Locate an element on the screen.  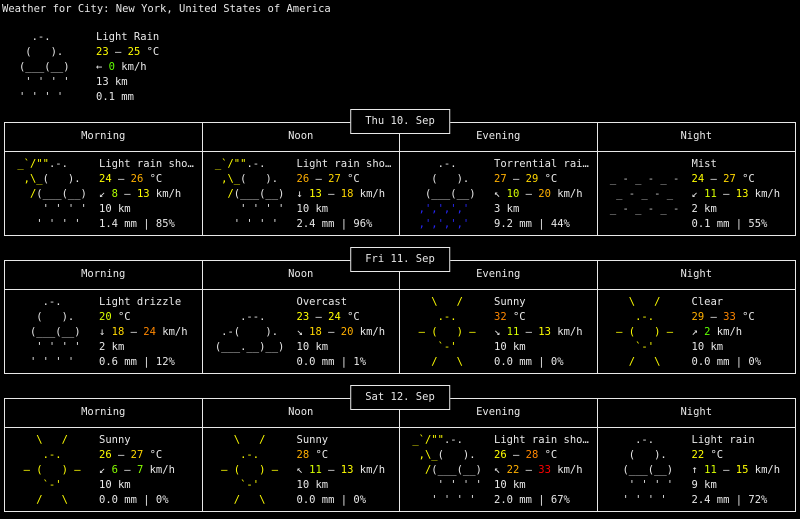
condition-text: Light drizzle is located at coordinates (140, 302).